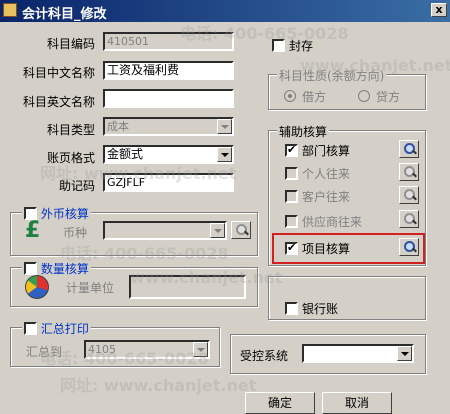 The image size is (450, 414). I want to click on quantity-pie-icon, so click(37, 287).